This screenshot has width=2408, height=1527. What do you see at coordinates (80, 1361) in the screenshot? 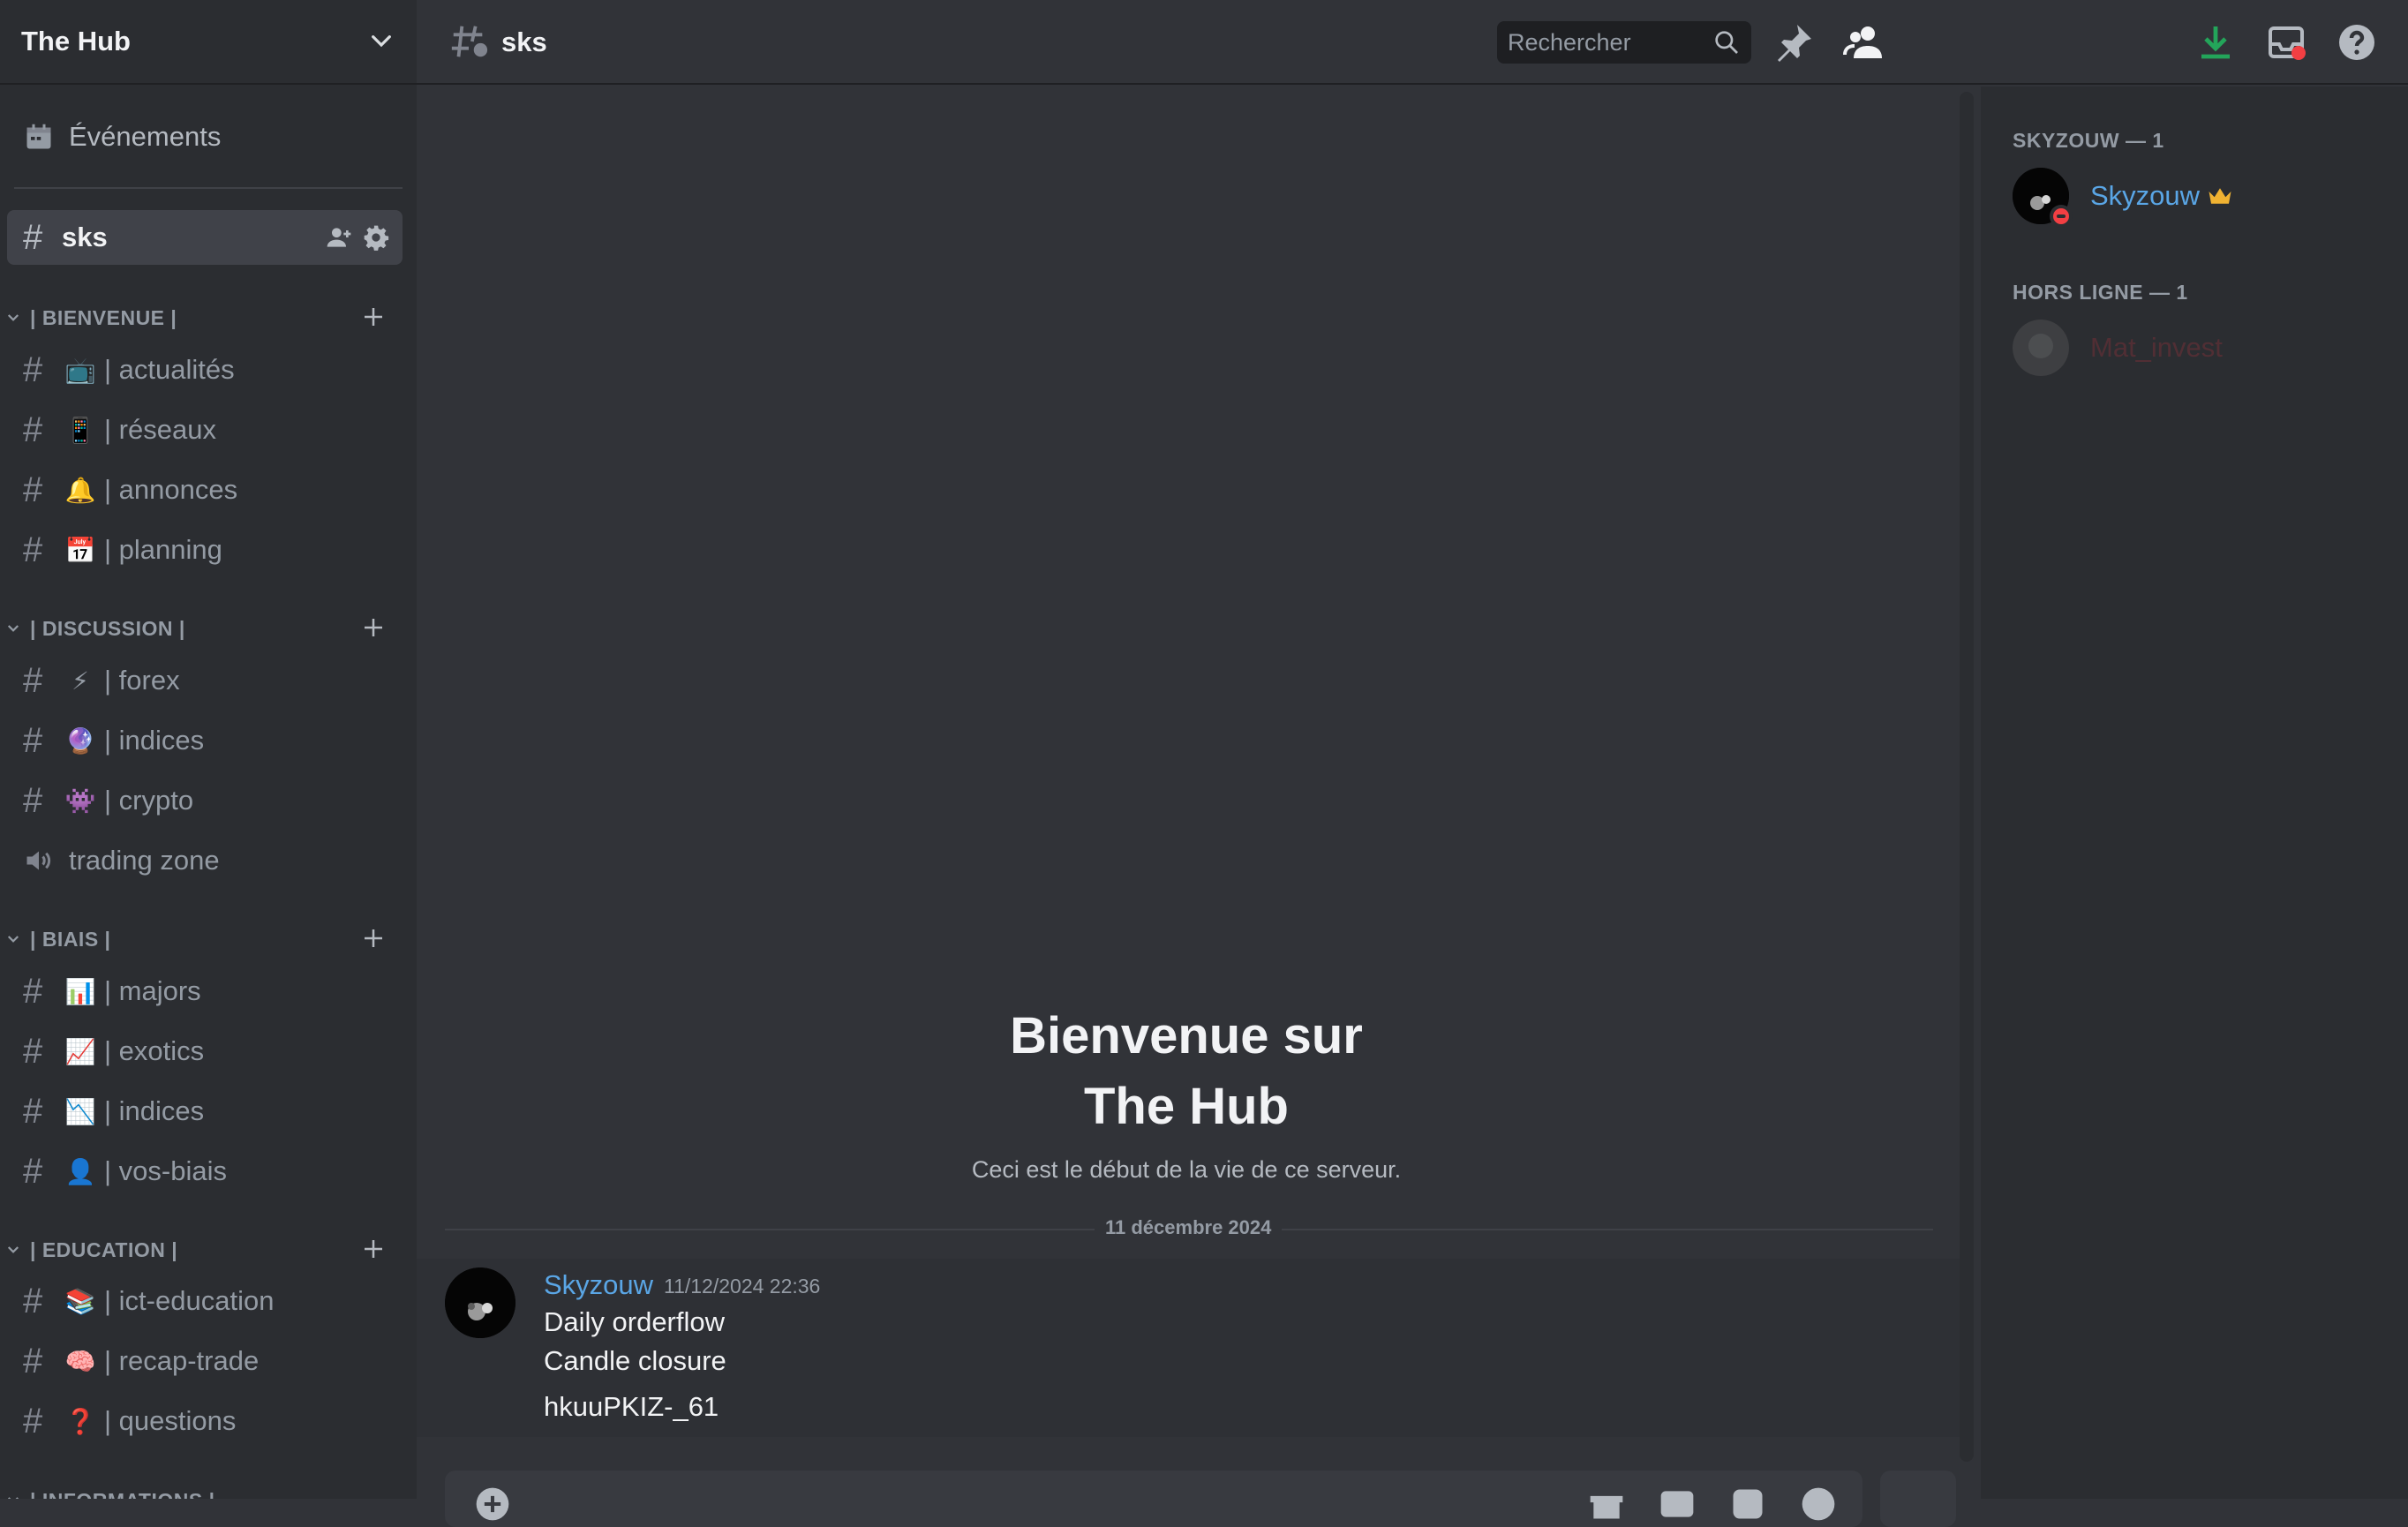
I see `brain-emoji: 🧠` at bounding box center [80, 1361].